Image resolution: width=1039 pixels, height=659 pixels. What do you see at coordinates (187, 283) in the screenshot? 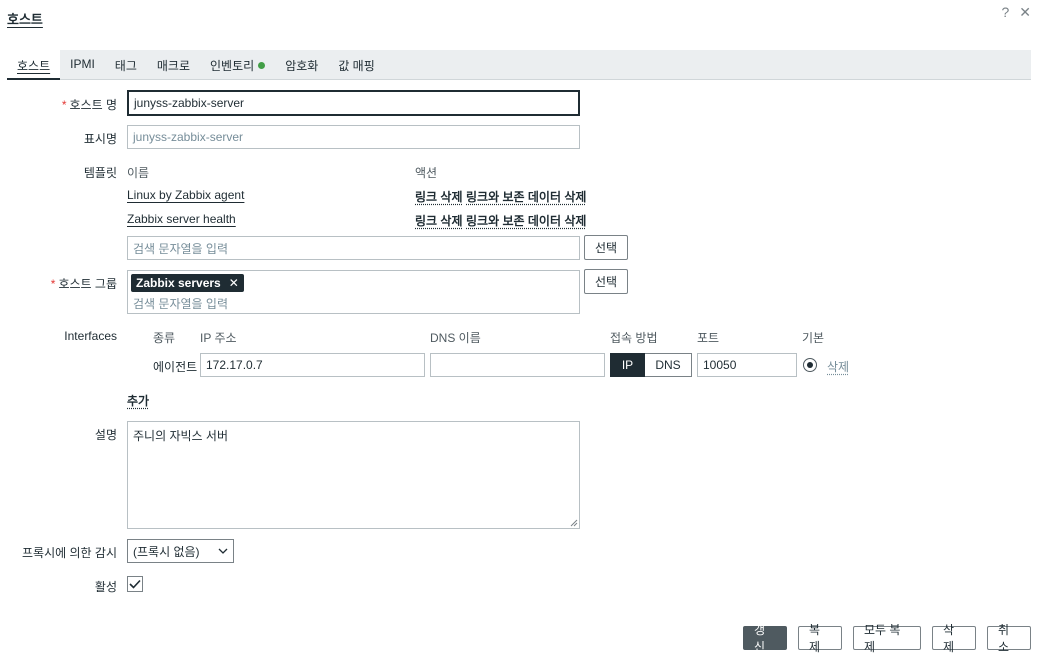
I see `host-group-tag: Zabbix servers ✕` at bounding box center [187, 283].